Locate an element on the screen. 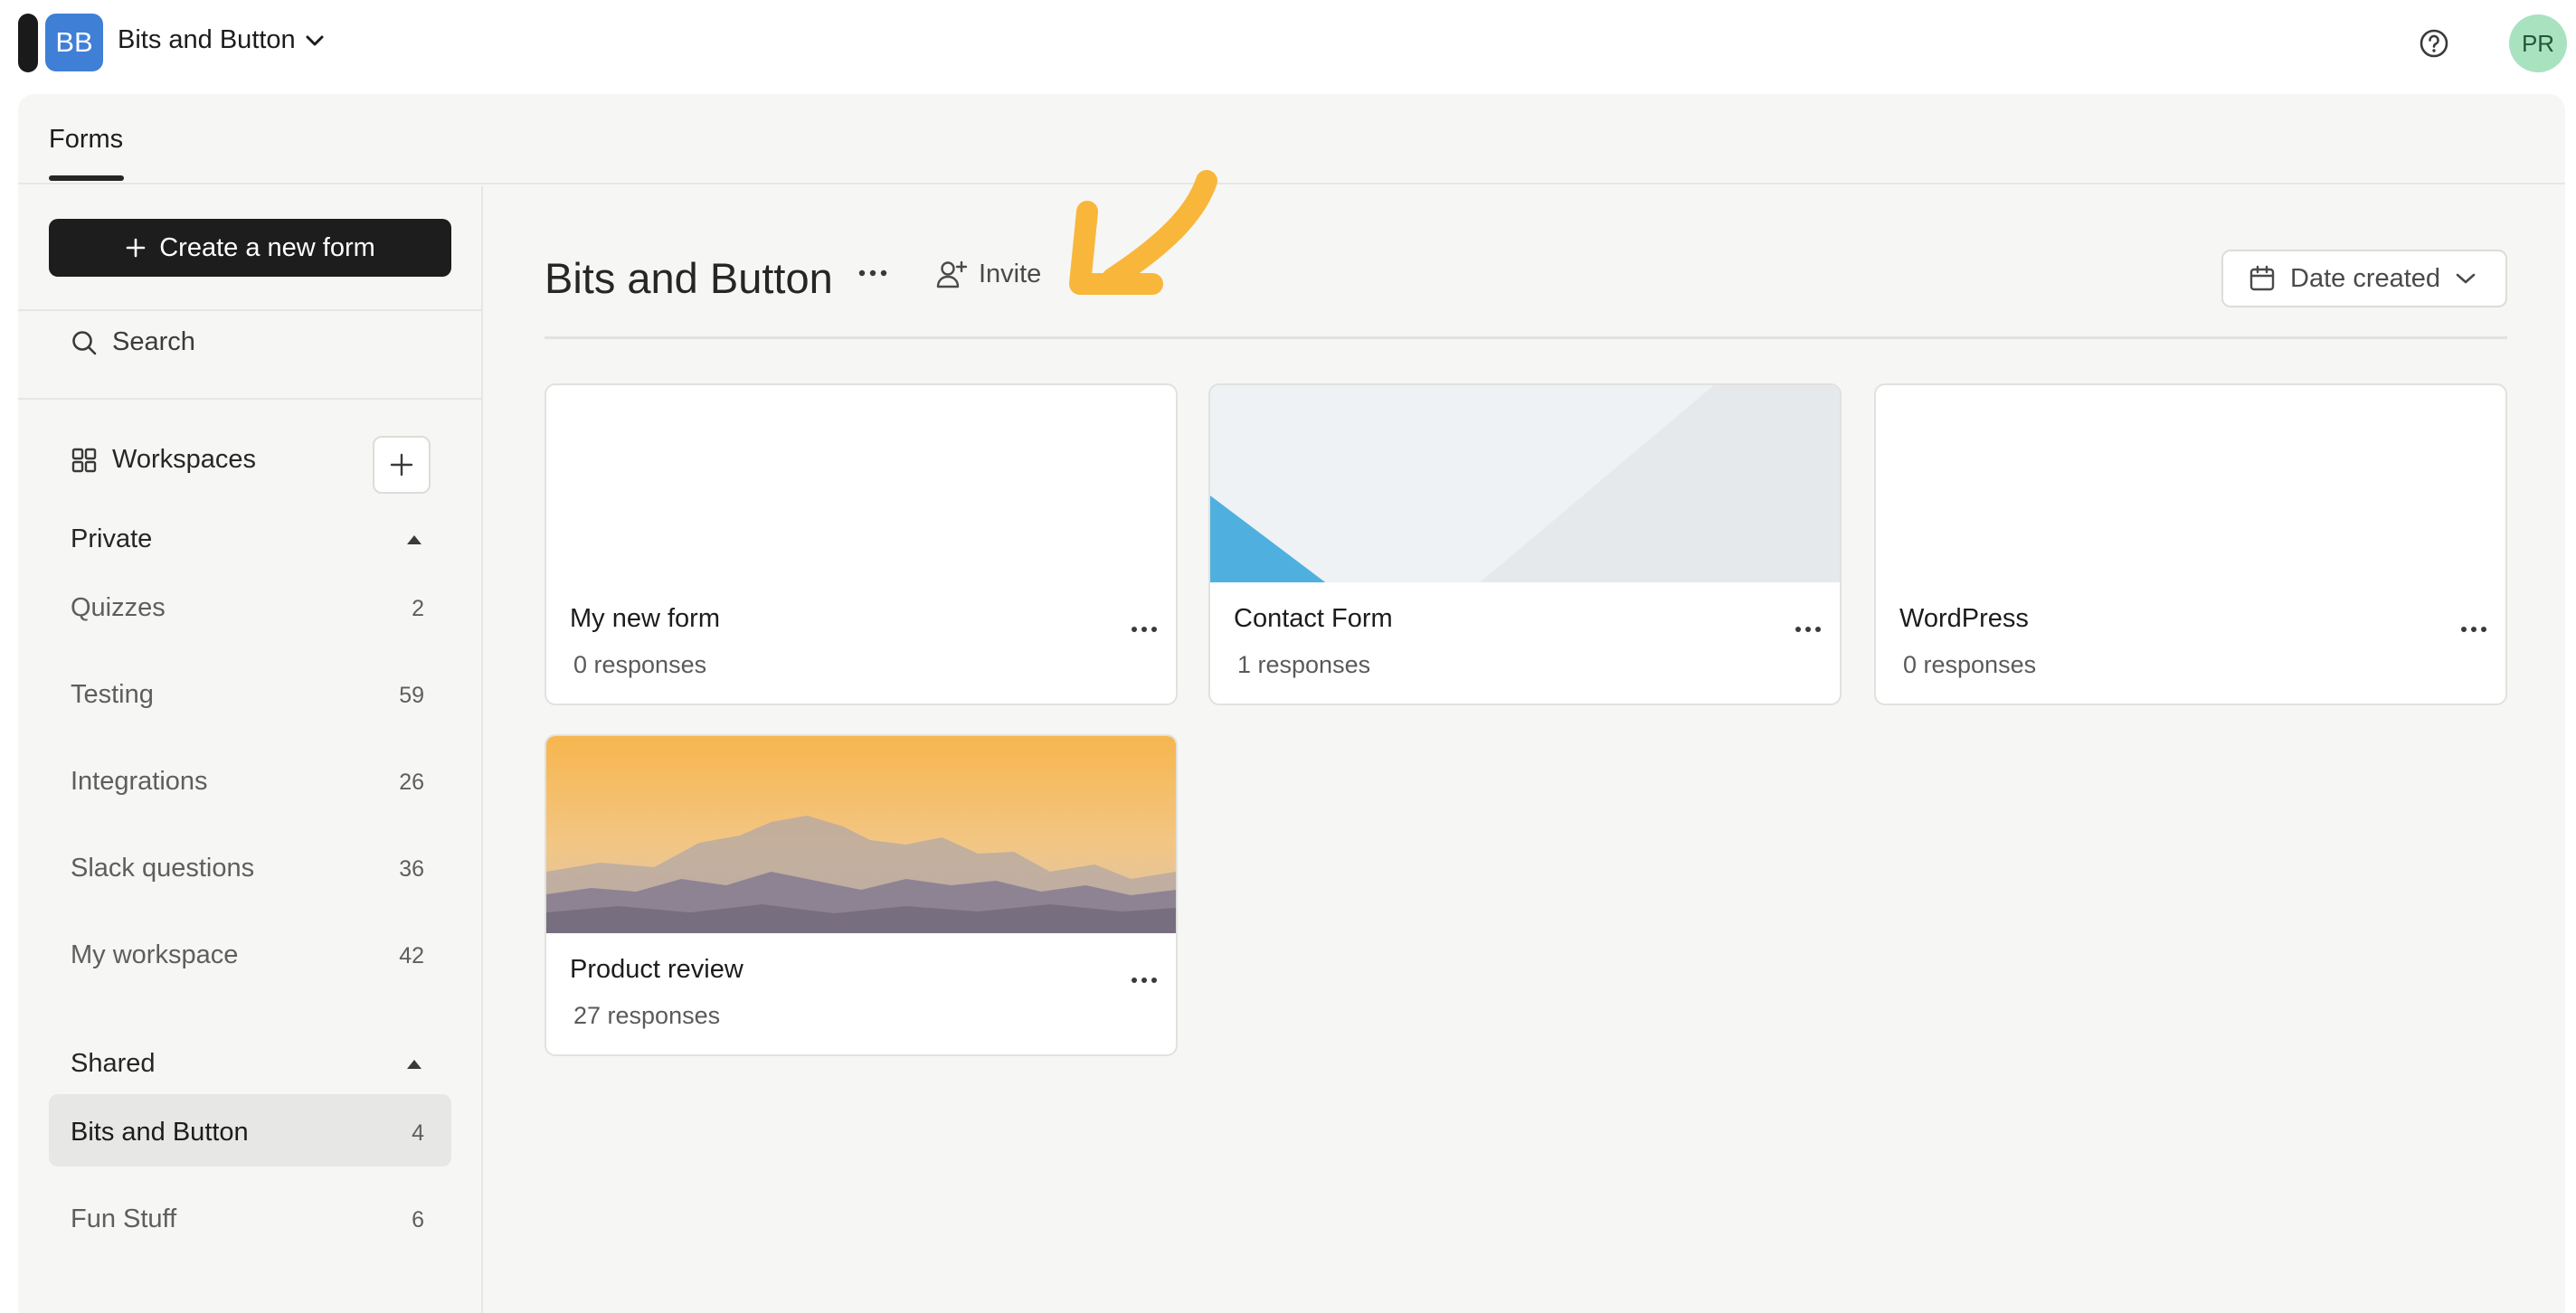 Image resolution: width=2576 pixels, height=1313 pixels. sidebar-item-fun-stuff: Fun Stuff 6 is located at coordinates (250, 1217).